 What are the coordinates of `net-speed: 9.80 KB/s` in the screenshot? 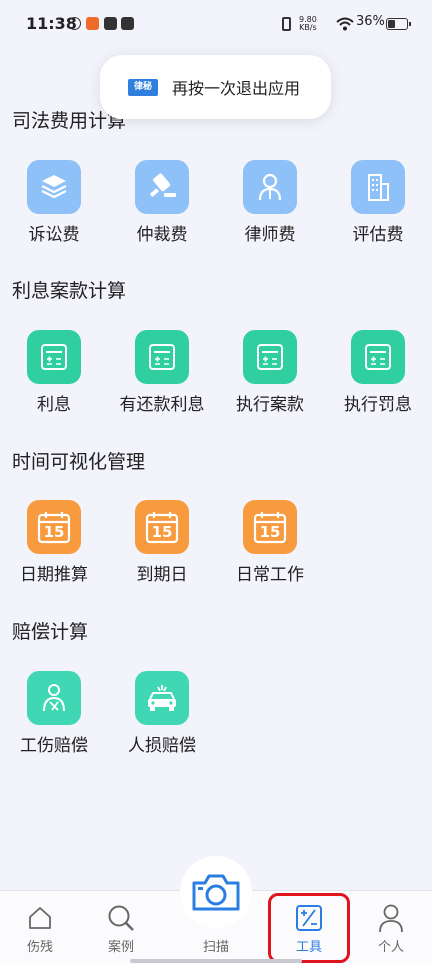 It's located at (308, 24).